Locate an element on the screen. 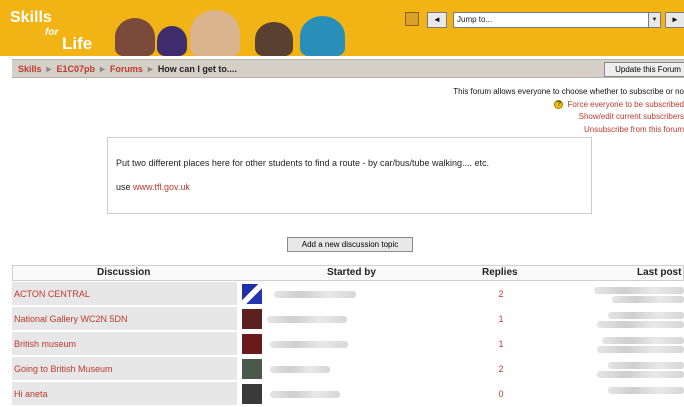  replies-count: 0 is located at coordinates (501, 394).